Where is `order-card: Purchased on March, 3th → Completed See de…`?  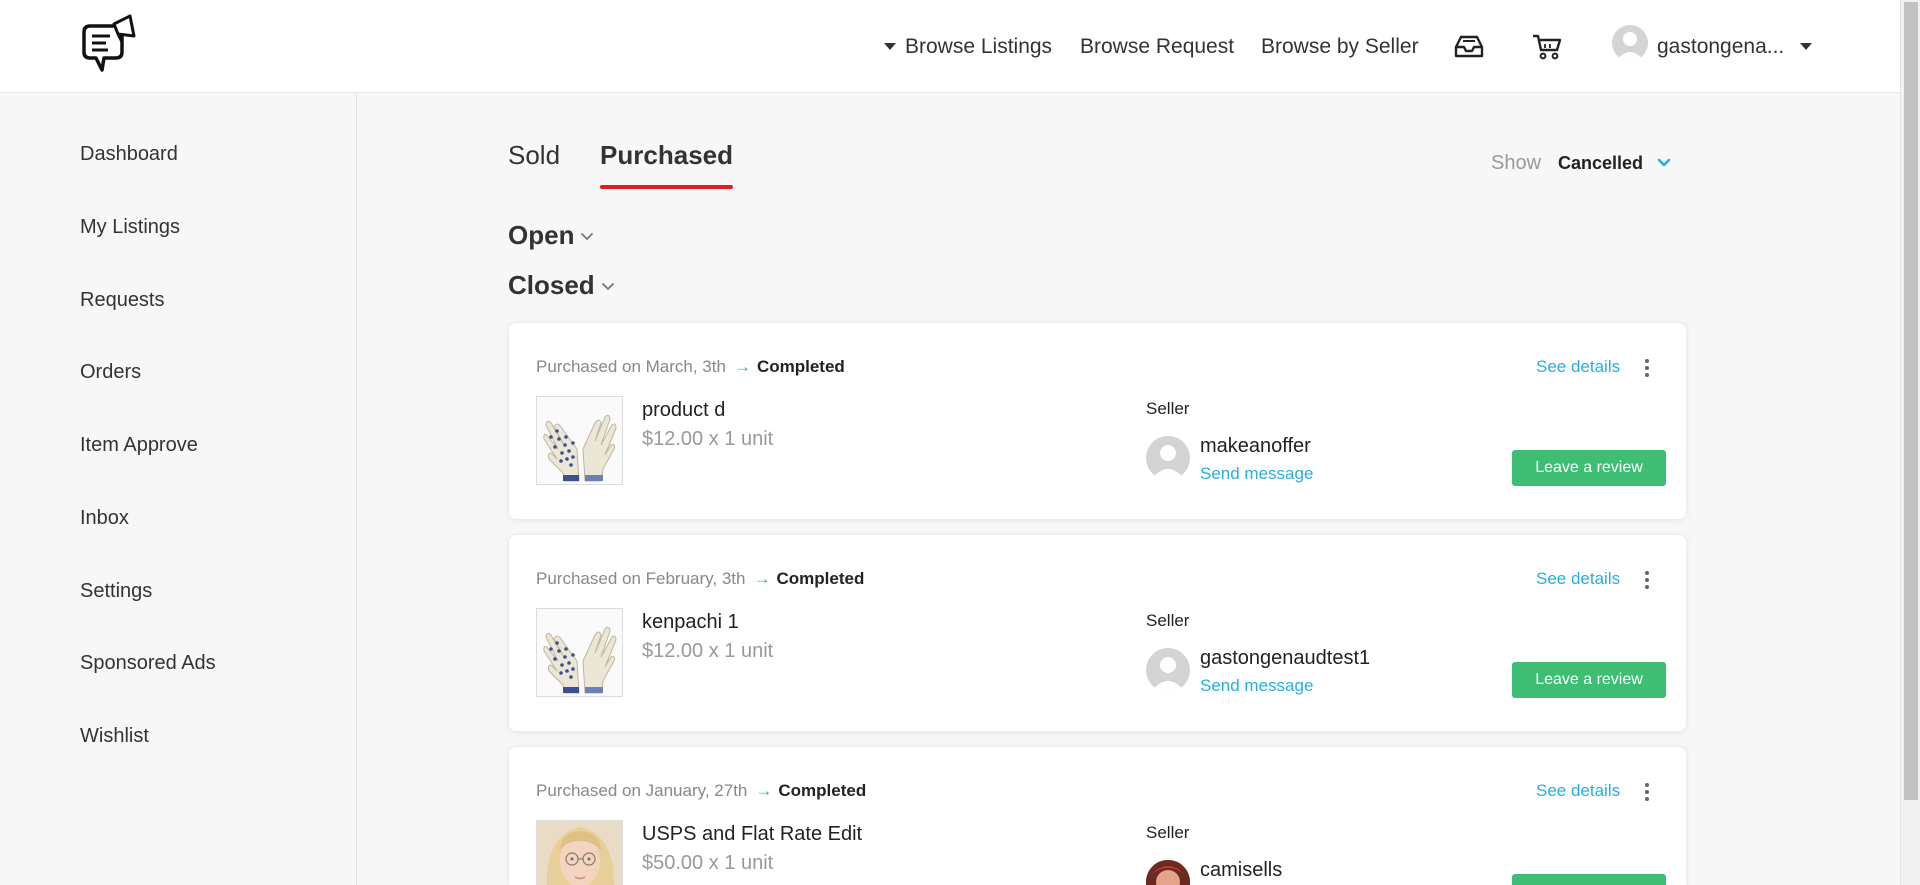
order-card: Purchased on March, 3th → Completed See de… is located at coordinates (1097, 421).